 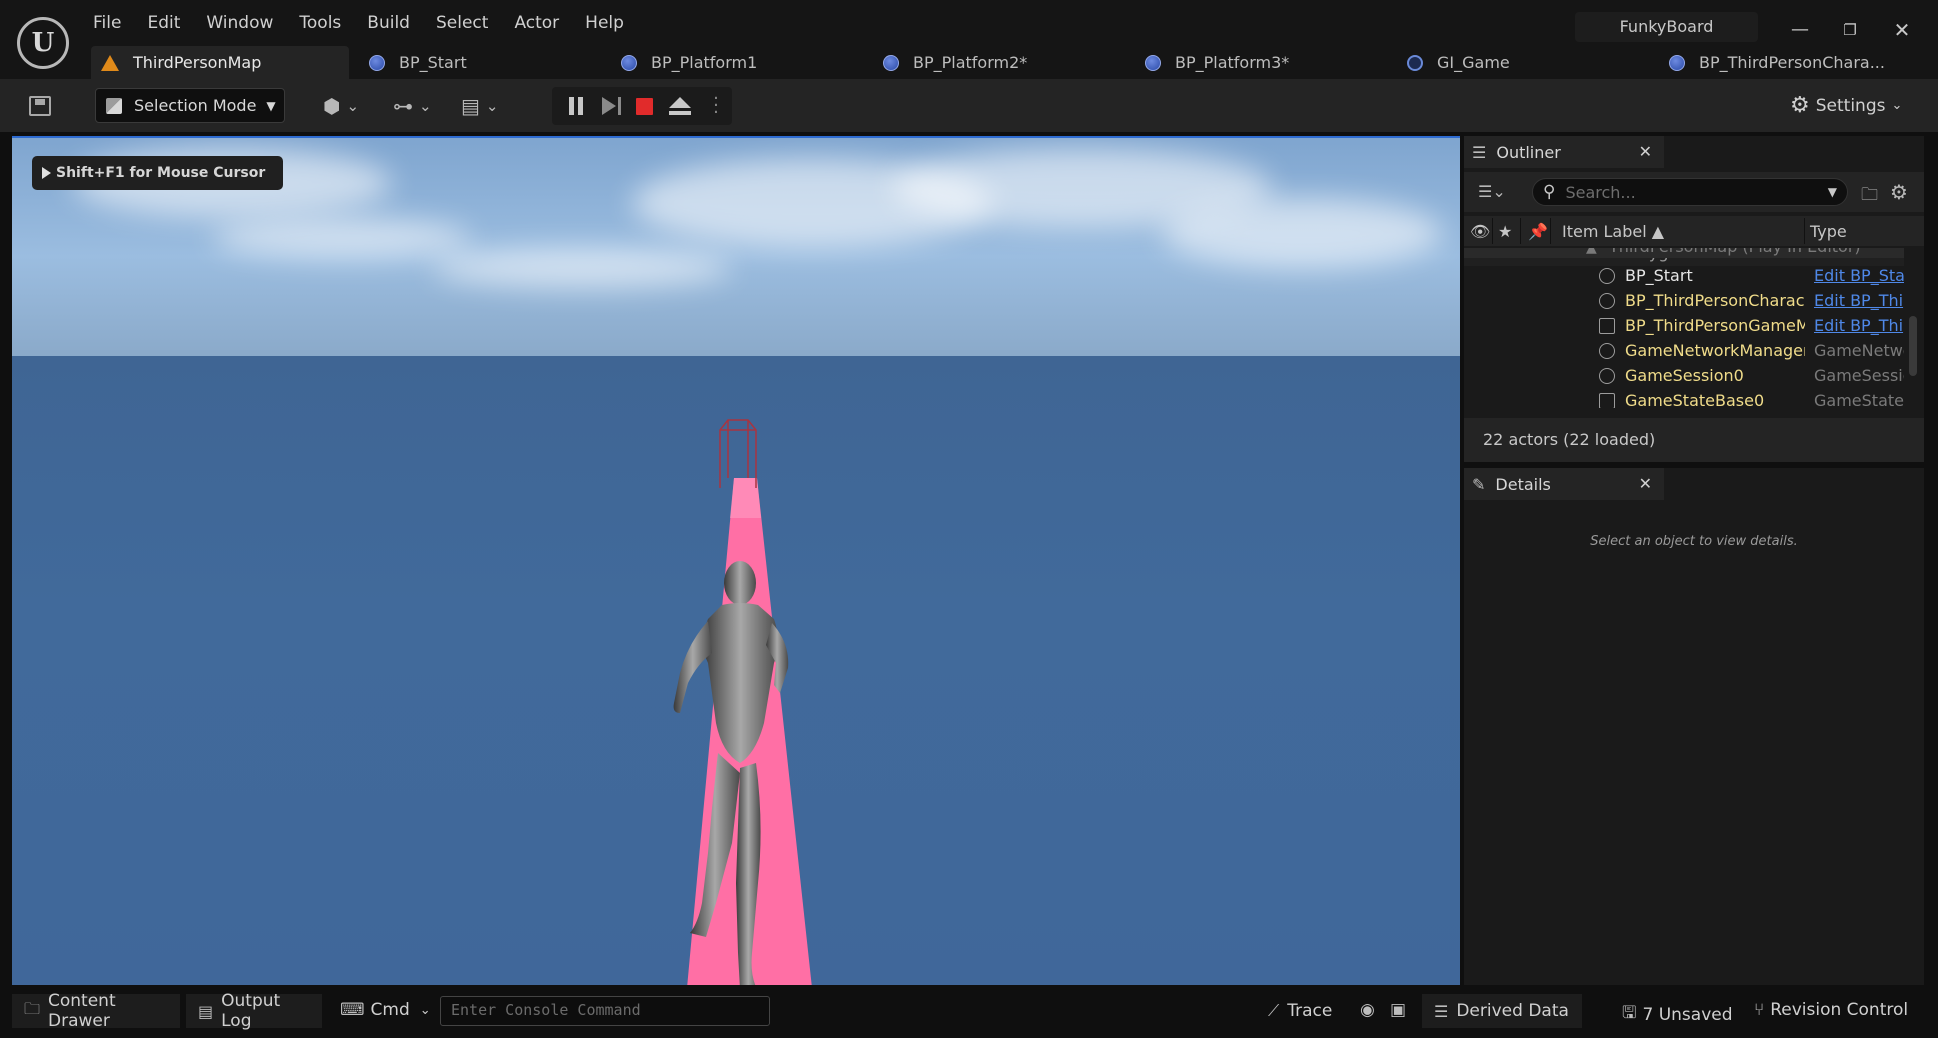 I want to click on outliner-toolbar: ☰⌄ ⚲ Search... ▼ 🗀 ⚙, so click(x=1694, y=192).